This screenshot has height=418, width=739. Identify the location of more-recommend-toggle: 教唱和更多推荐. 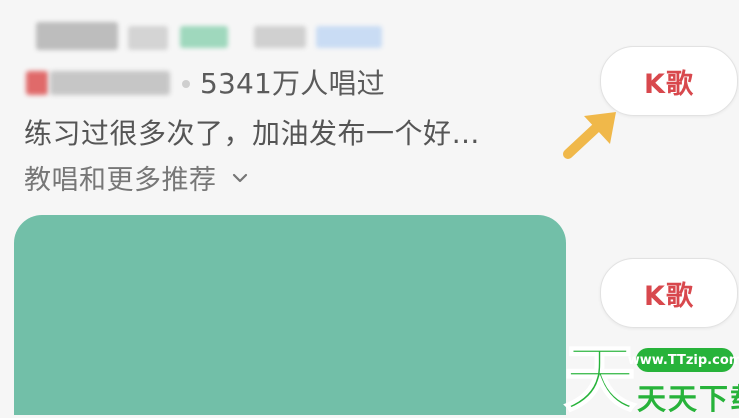
(136, 177).